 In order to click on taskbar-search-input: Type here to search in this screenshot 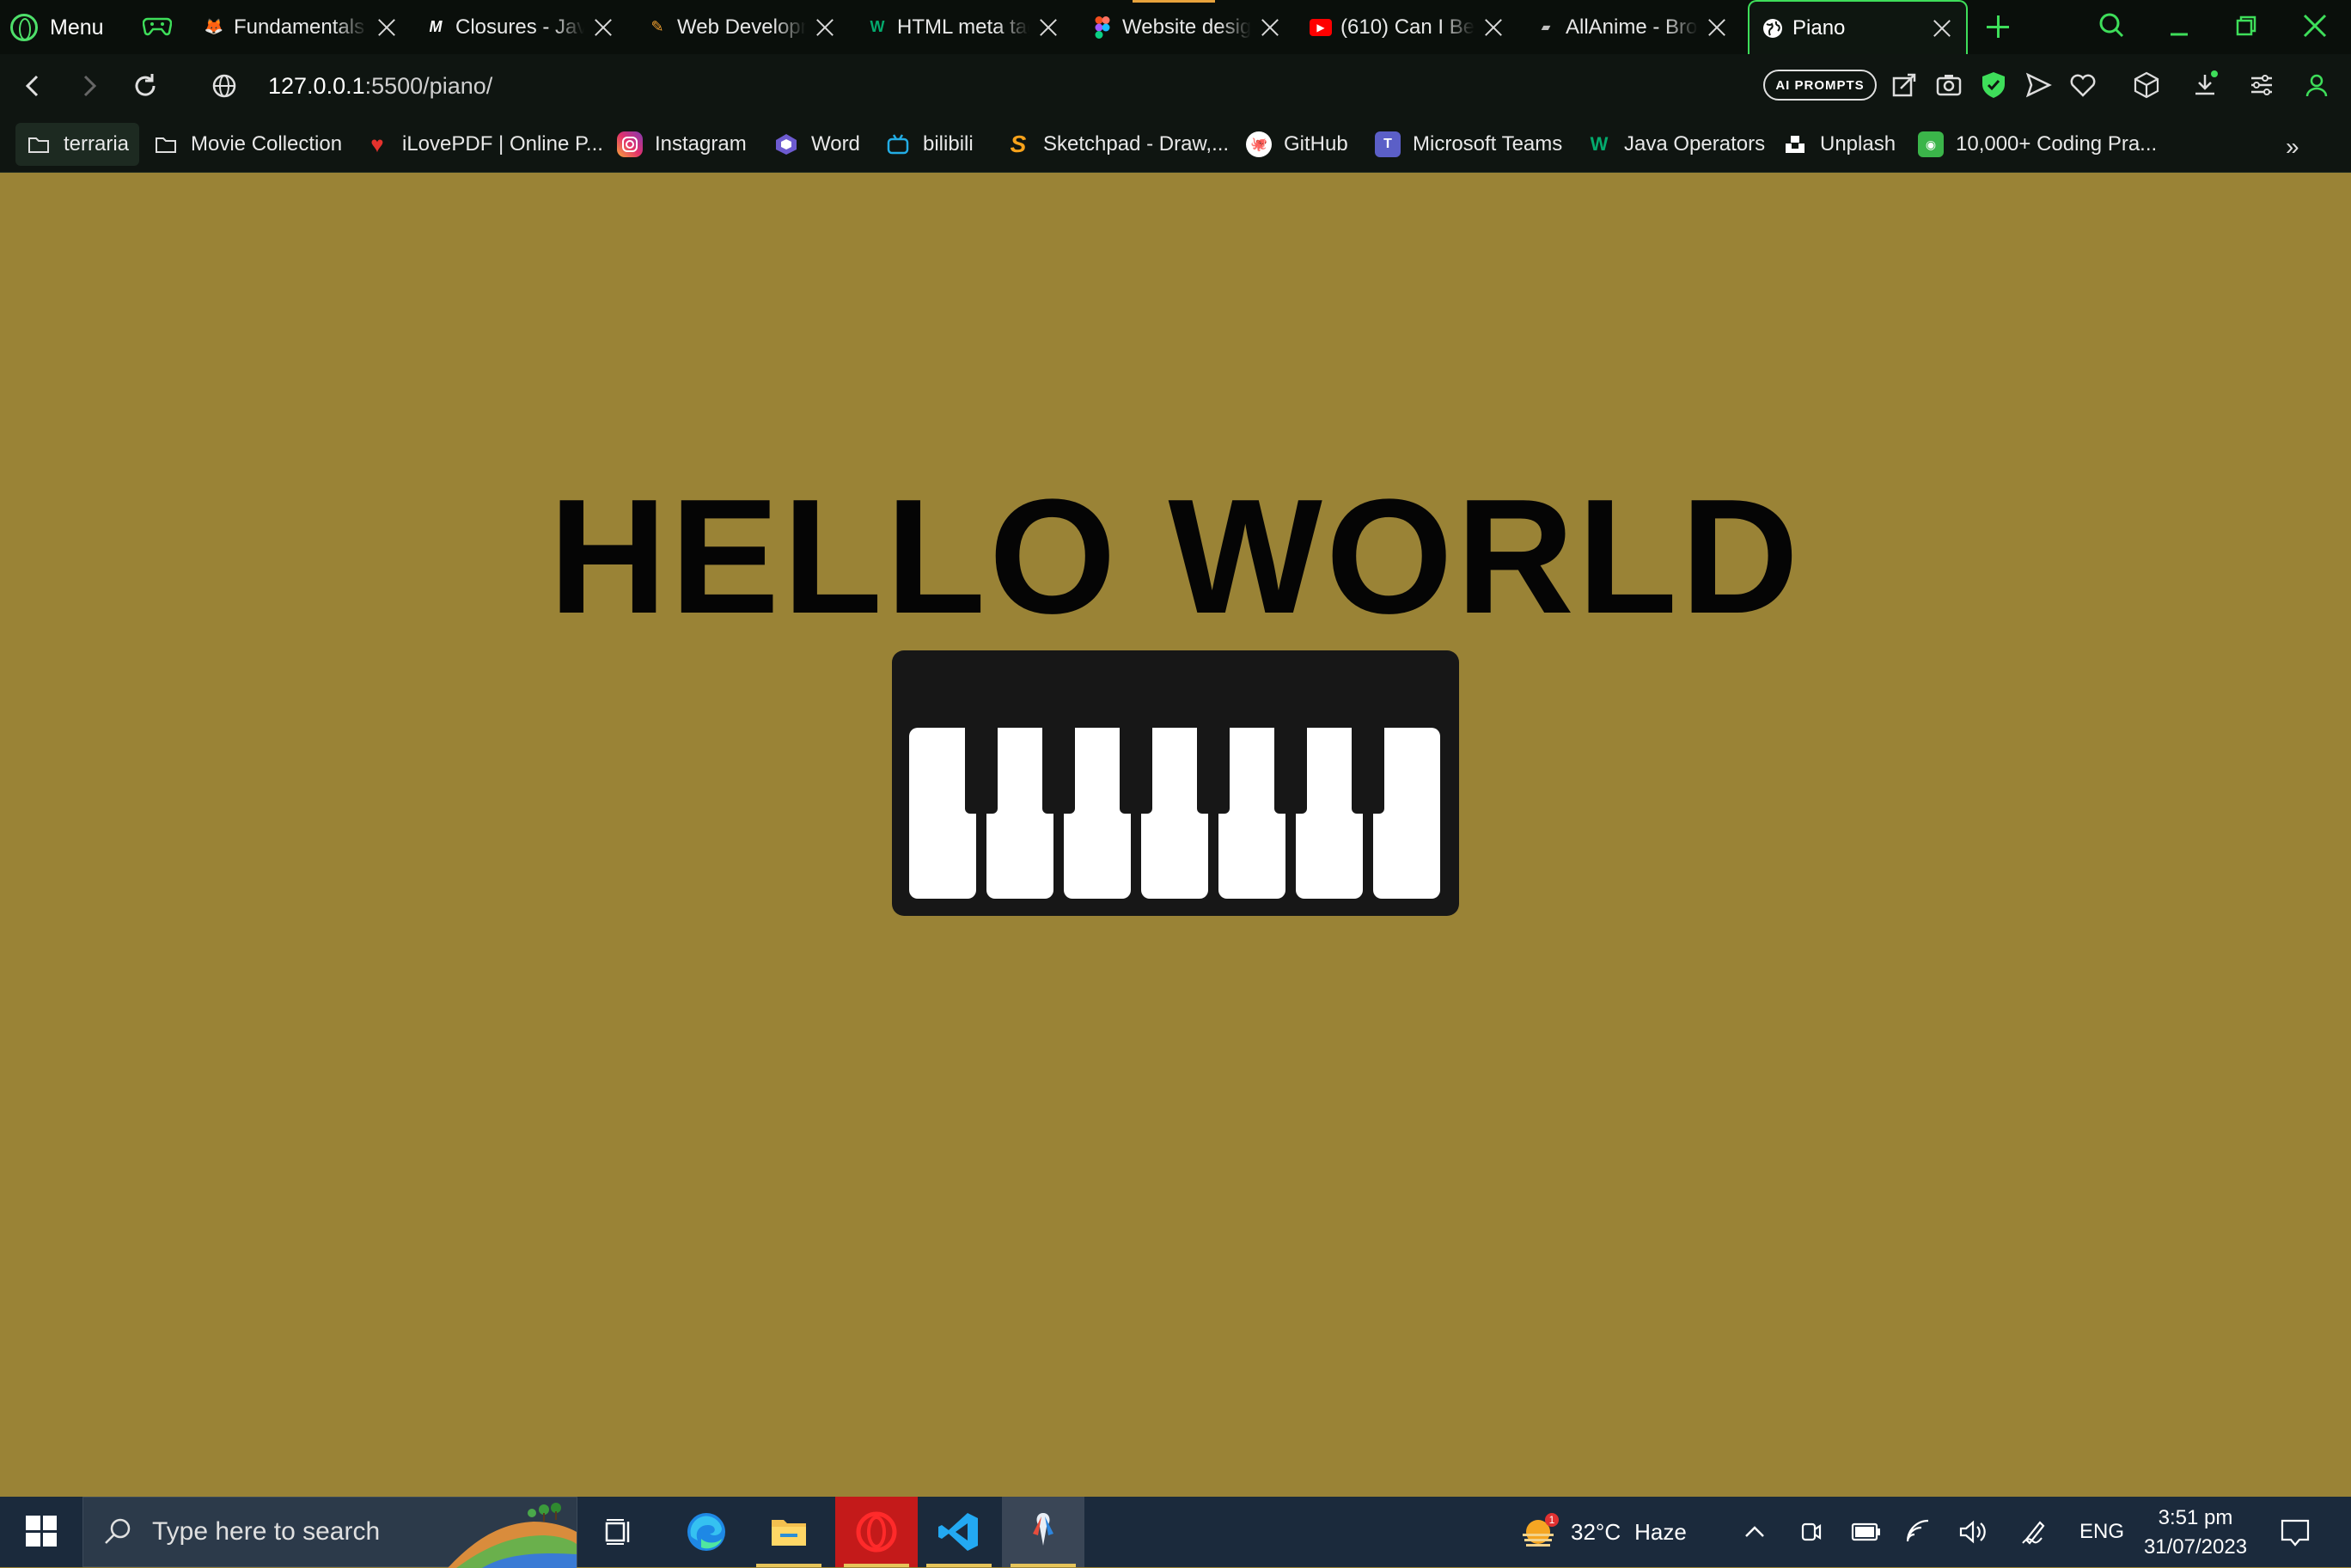, I will do `click(329, 1532)`.